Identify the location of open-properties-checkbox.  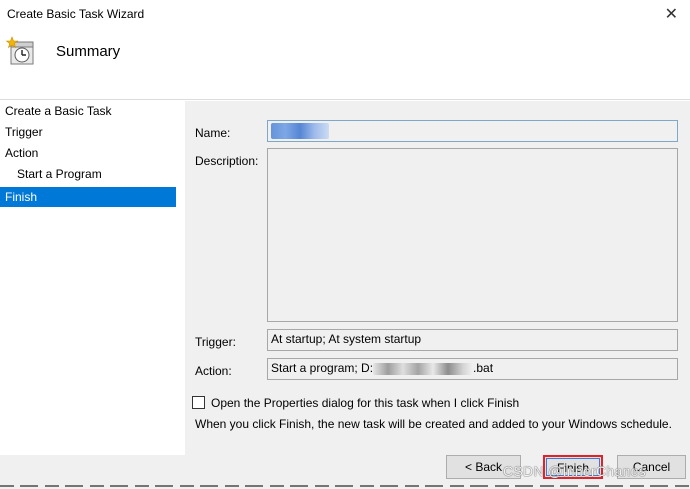
(198, 402).